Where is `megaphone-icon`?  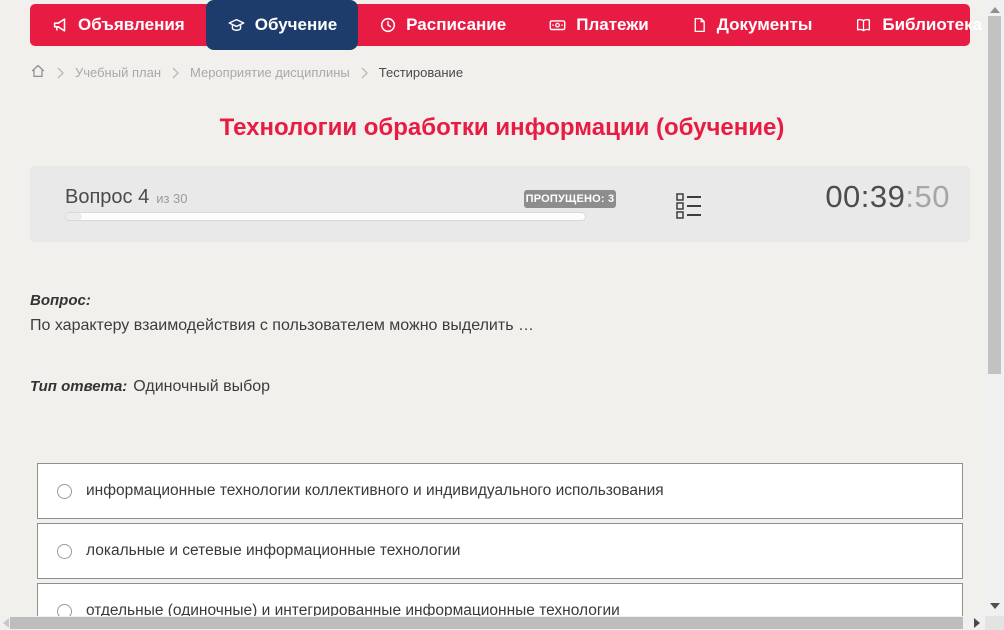 megaphone-icon is located at coordinates (60, 25).